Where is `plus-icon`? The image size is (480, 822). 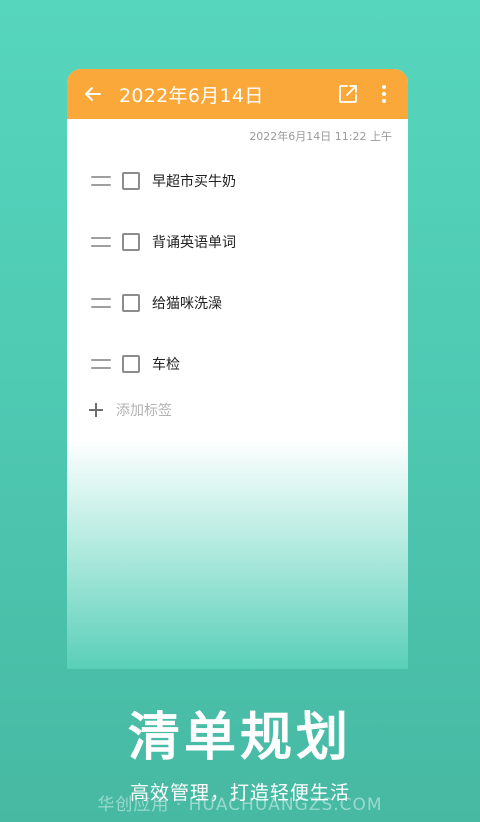 plus-icon is located at coordinates (96, 410).